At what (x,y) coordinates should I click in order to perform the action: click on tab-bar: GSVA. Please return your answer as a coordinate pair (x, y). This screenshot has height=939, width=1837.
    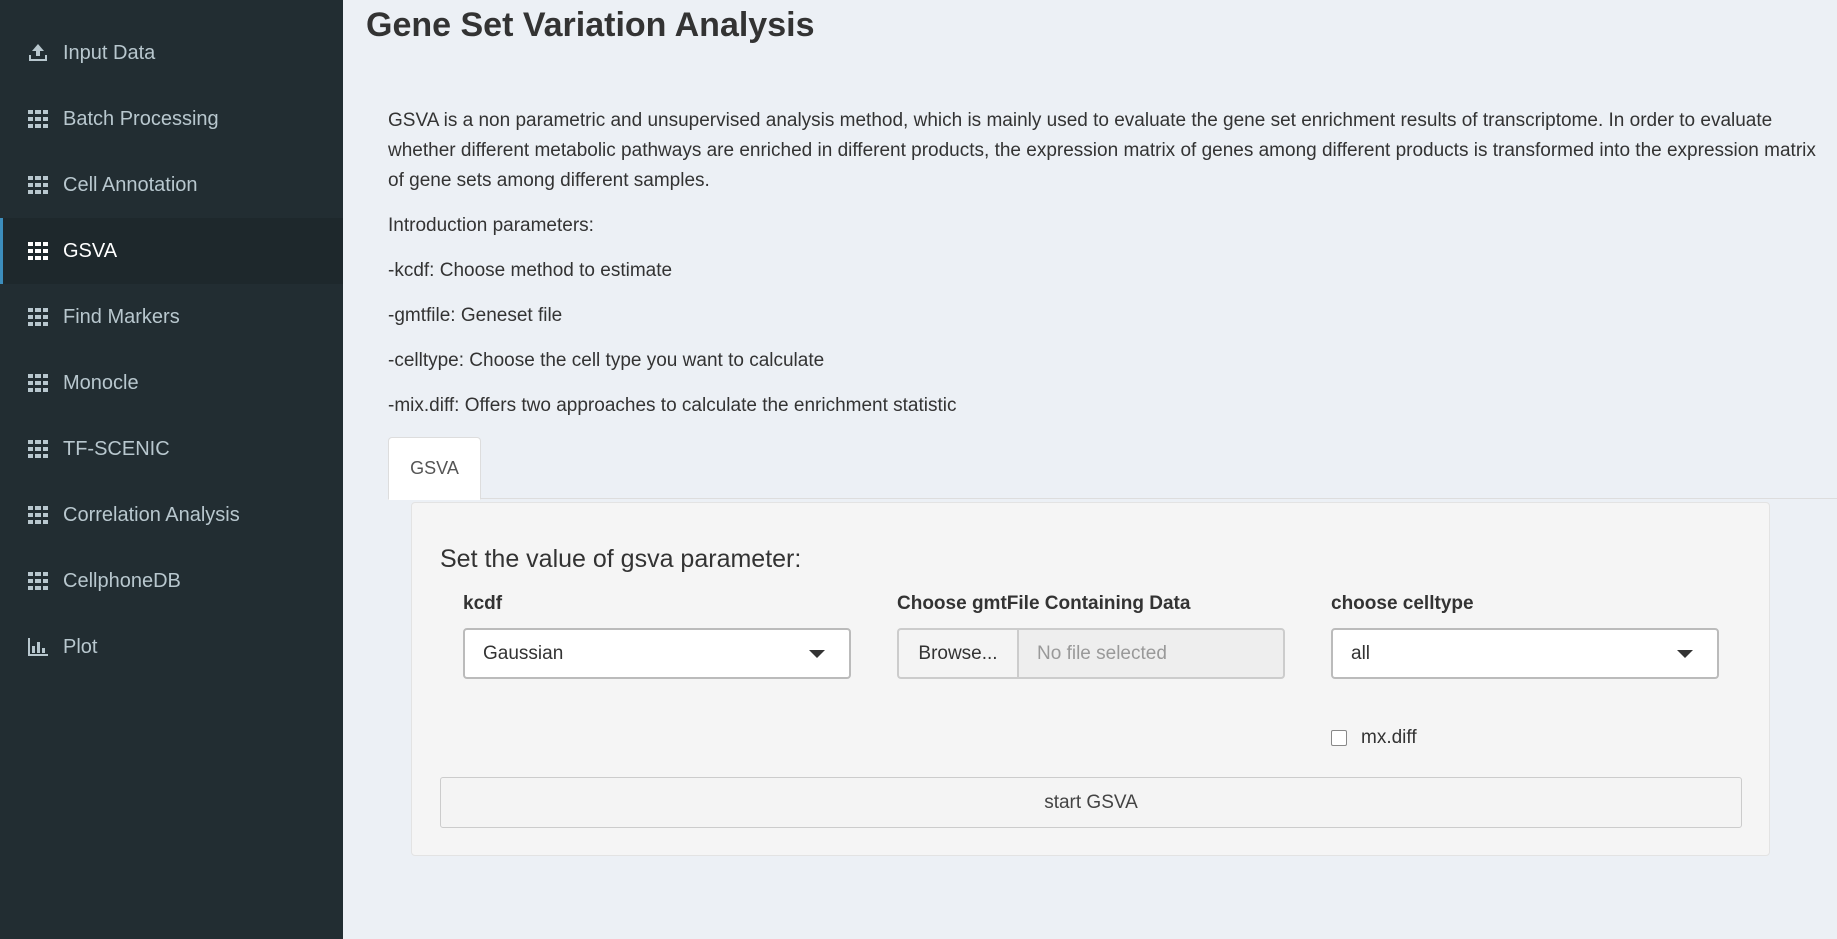
    Looking at the image, I should click on (1112, 468).